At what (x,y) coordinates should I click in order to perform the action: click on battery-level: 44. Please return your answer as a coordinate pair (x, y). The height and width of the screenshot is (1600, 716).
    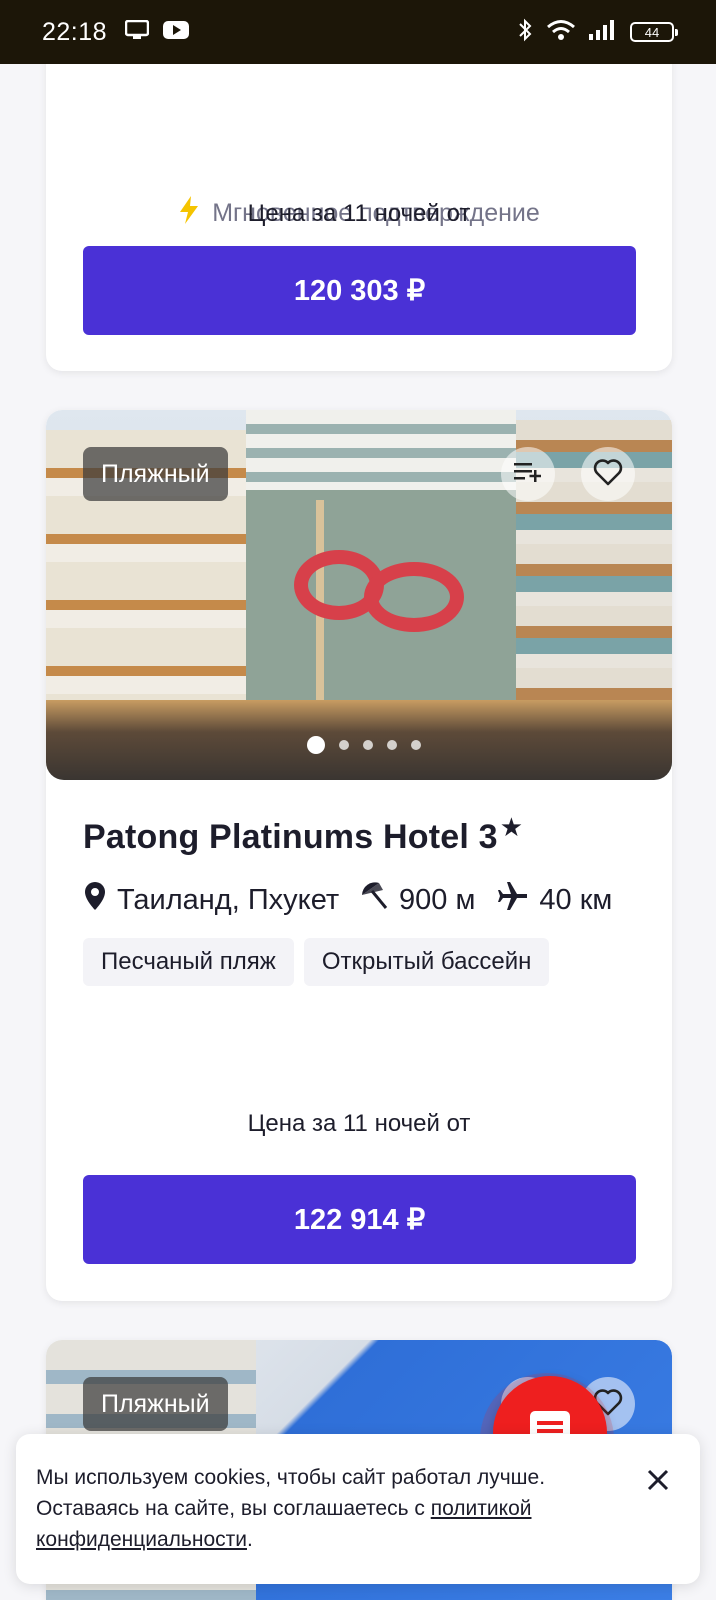
    Looking at the image, I should click on (652, 32).